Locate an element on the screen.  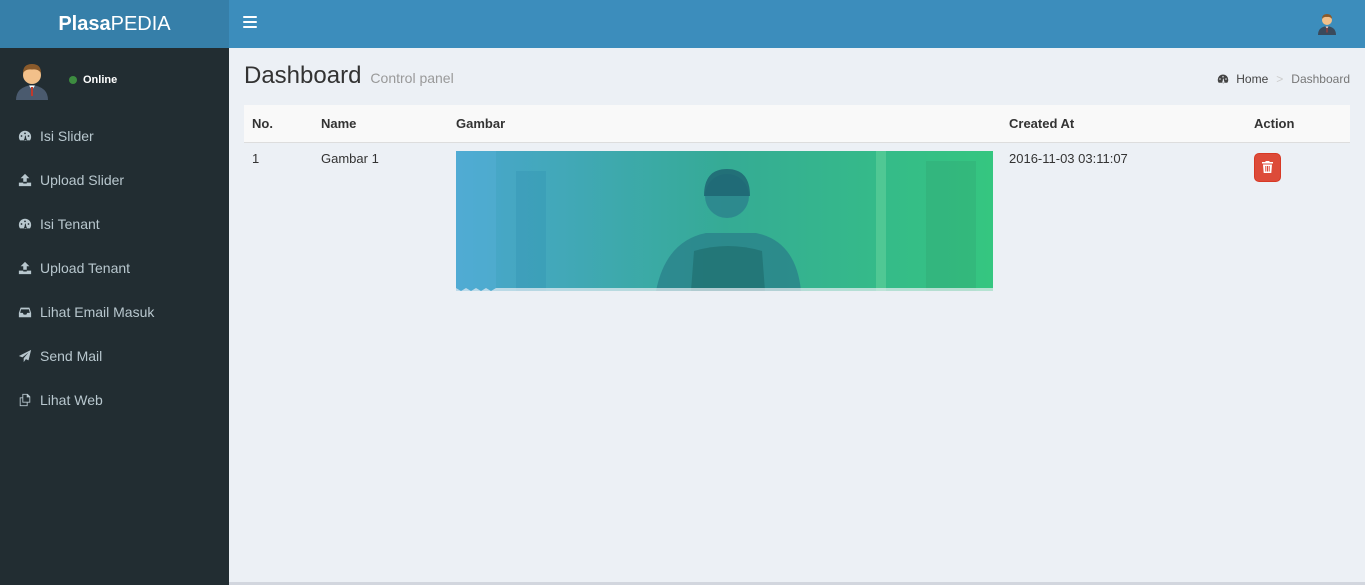
column-header: Created At is located at coordinates (1123, 124).